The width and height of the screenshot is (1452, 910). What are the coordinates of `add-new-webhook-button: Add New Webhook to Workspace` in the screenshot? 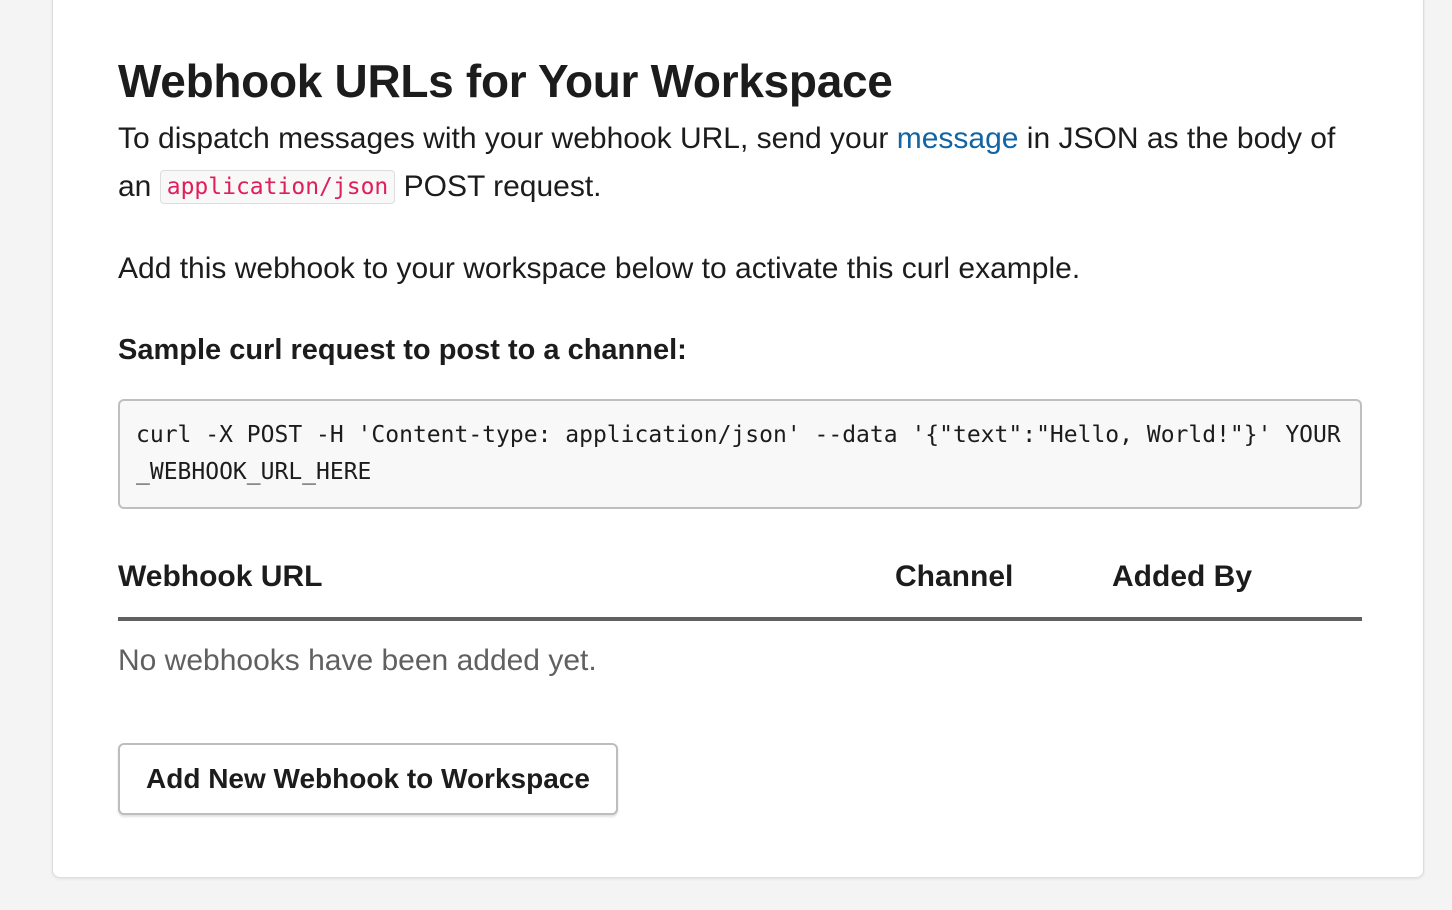 It's located at (368, 779).